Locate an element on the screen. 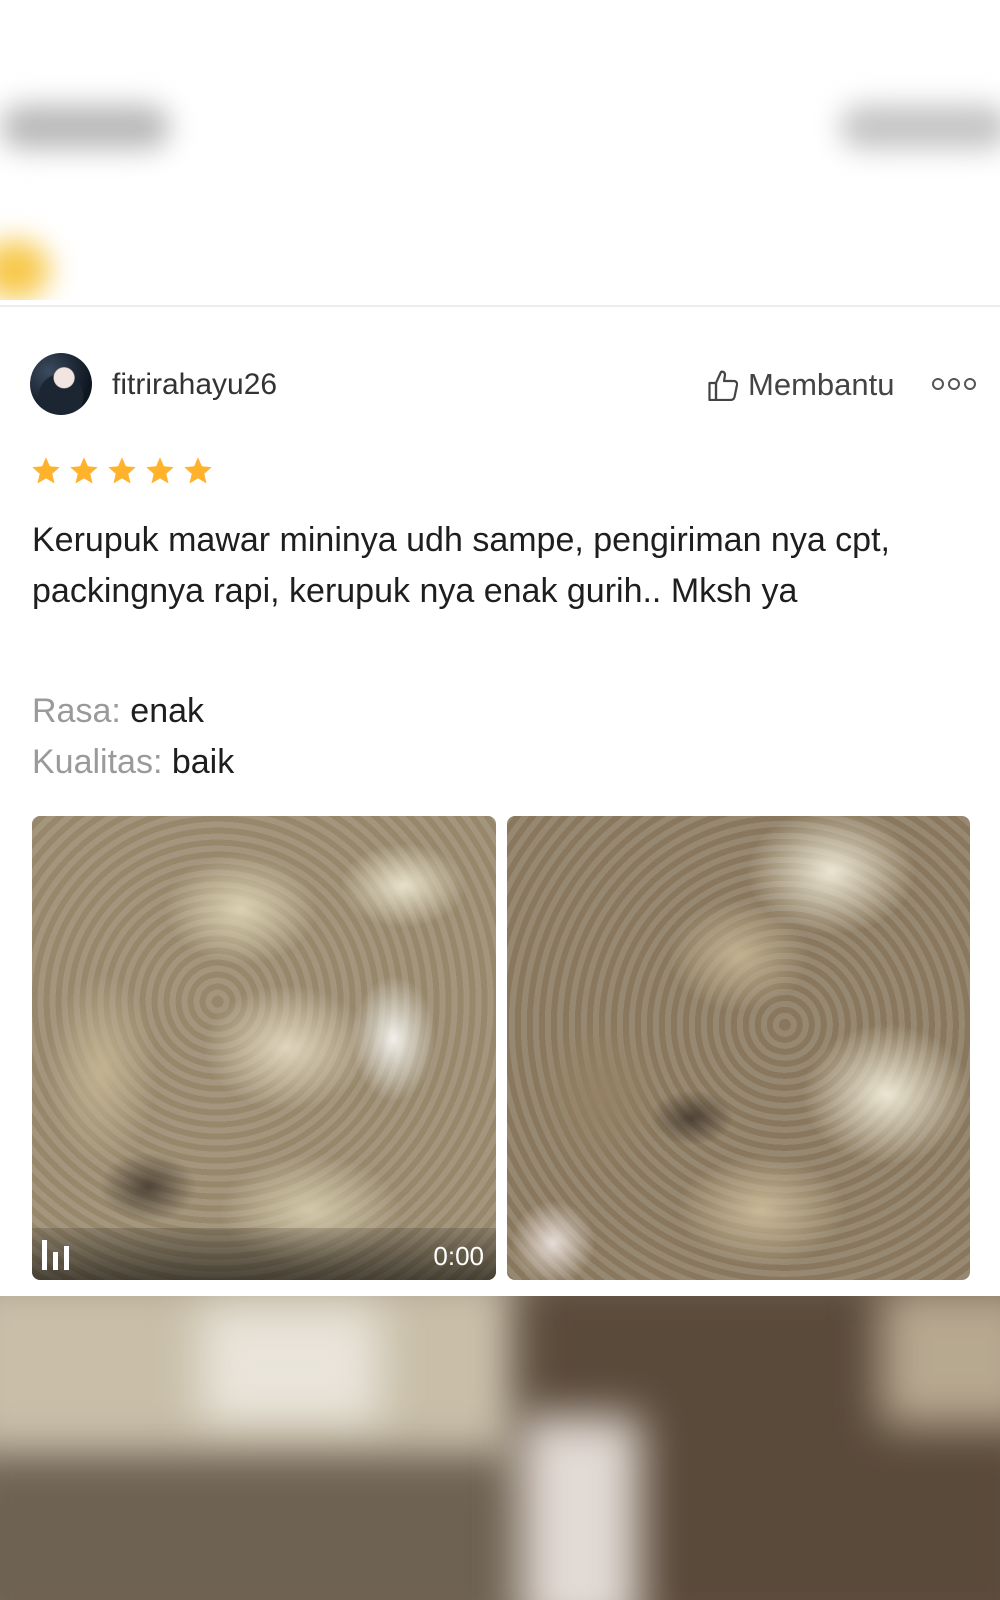 The width and height of the screenshot is (1000, 1600). attribute-key: Rasa: is located at coordinates (76, 711).